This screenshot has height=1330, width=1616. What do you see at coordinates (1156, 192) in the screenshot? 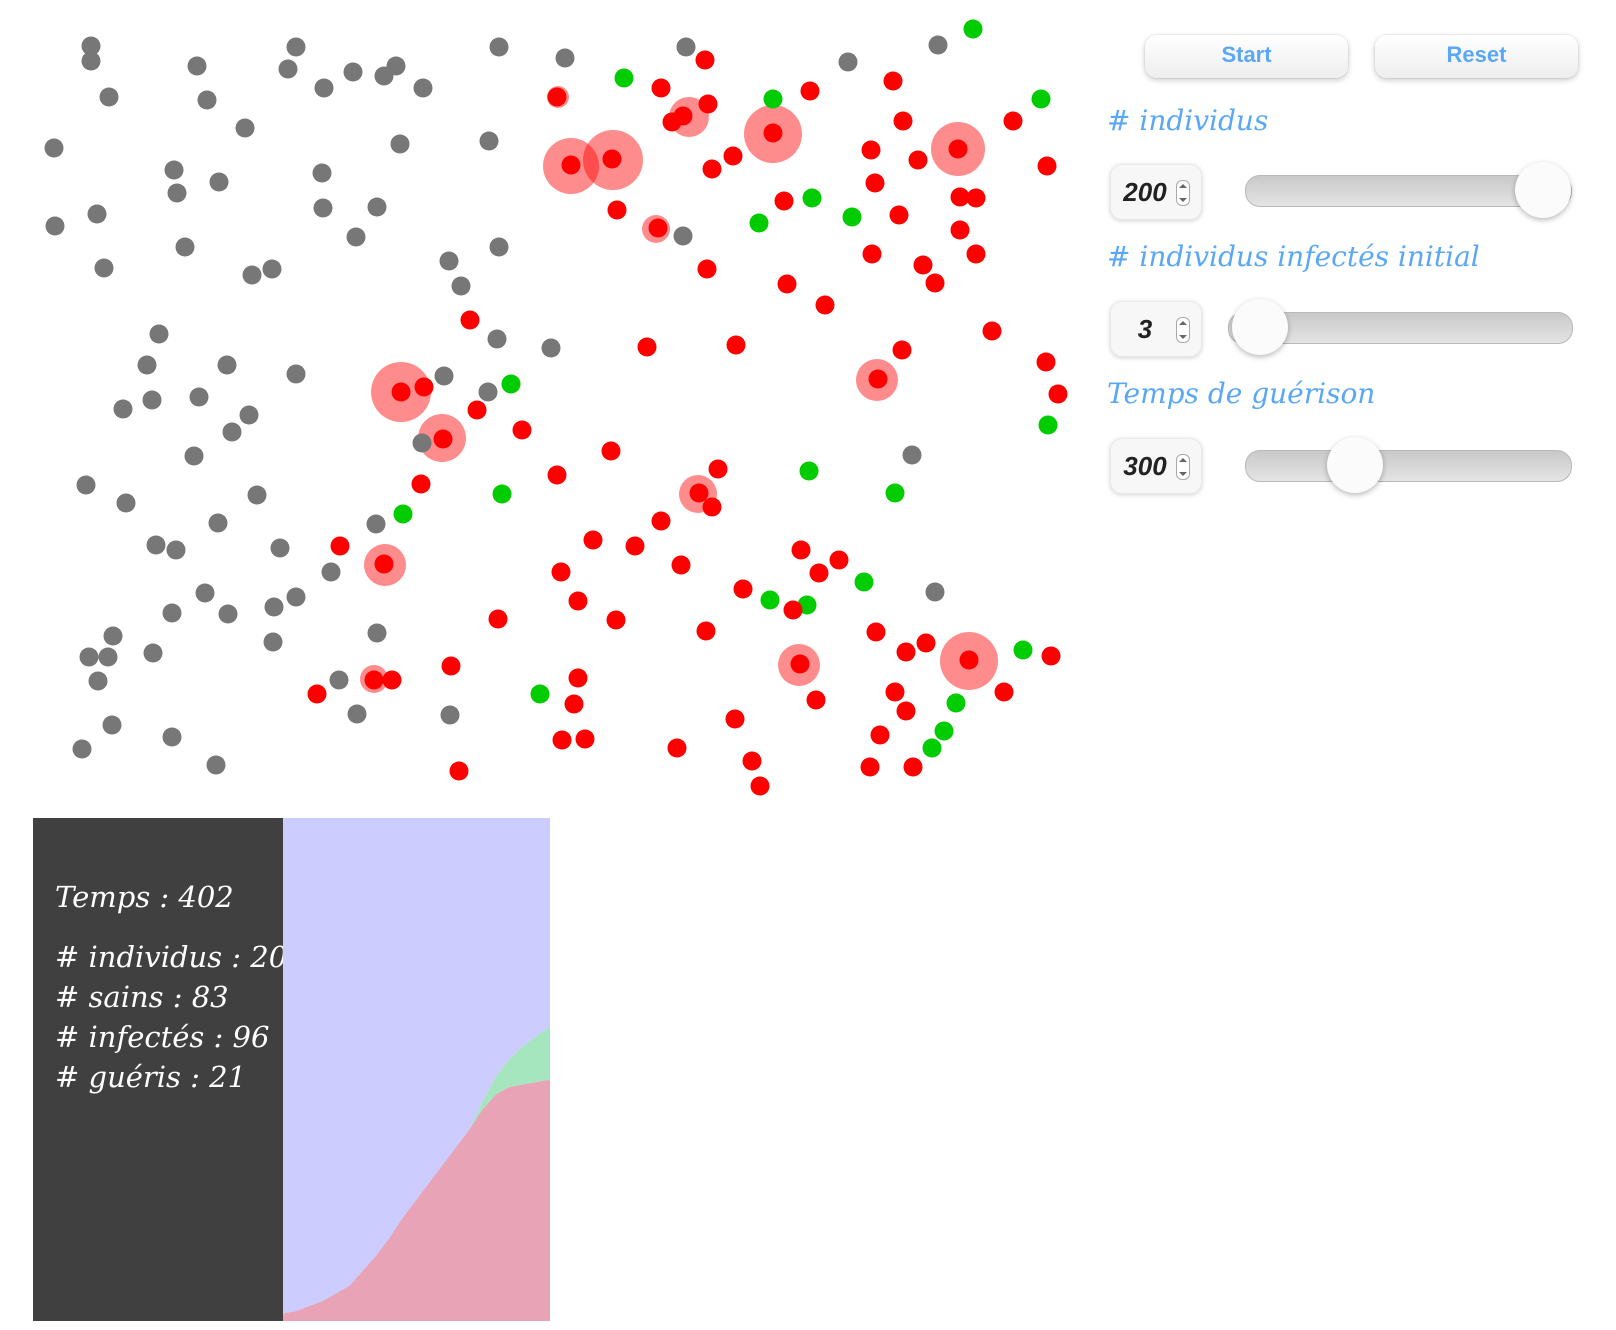
I see `individuals-stepper: 200` at bounding box center [1156, 192].